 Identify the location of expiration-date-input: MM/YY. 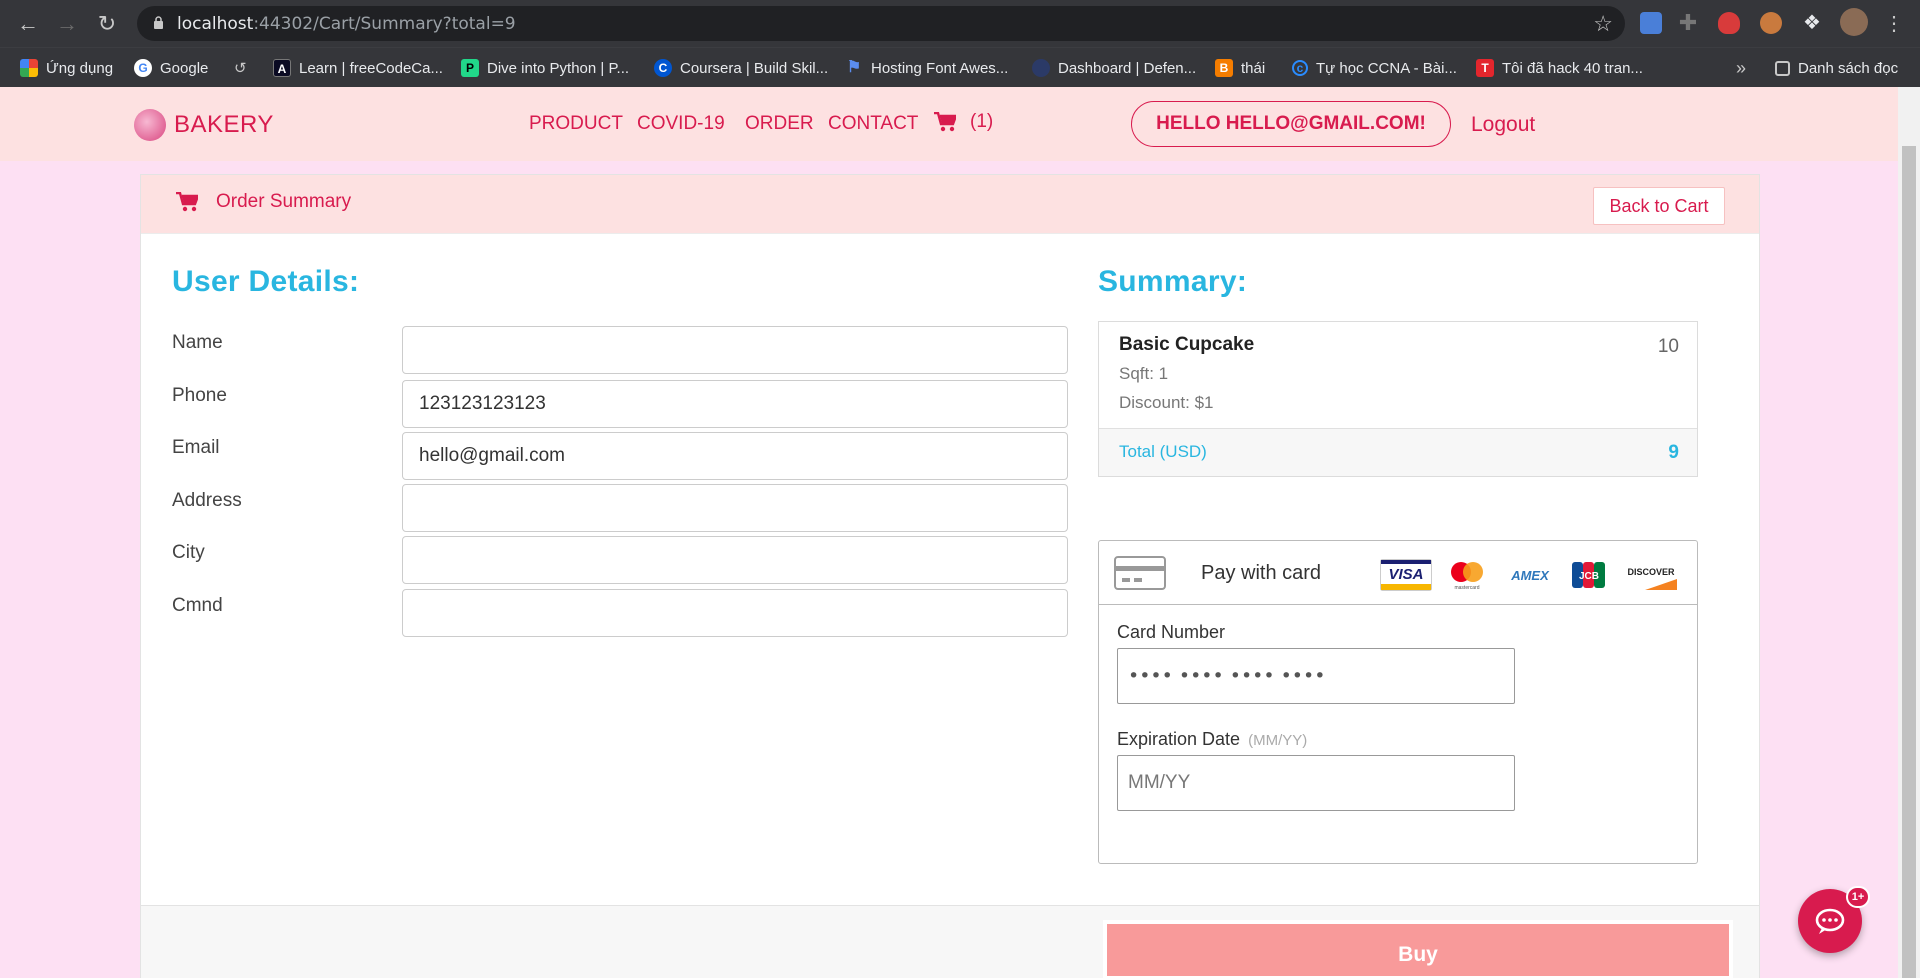
(1316, 783).